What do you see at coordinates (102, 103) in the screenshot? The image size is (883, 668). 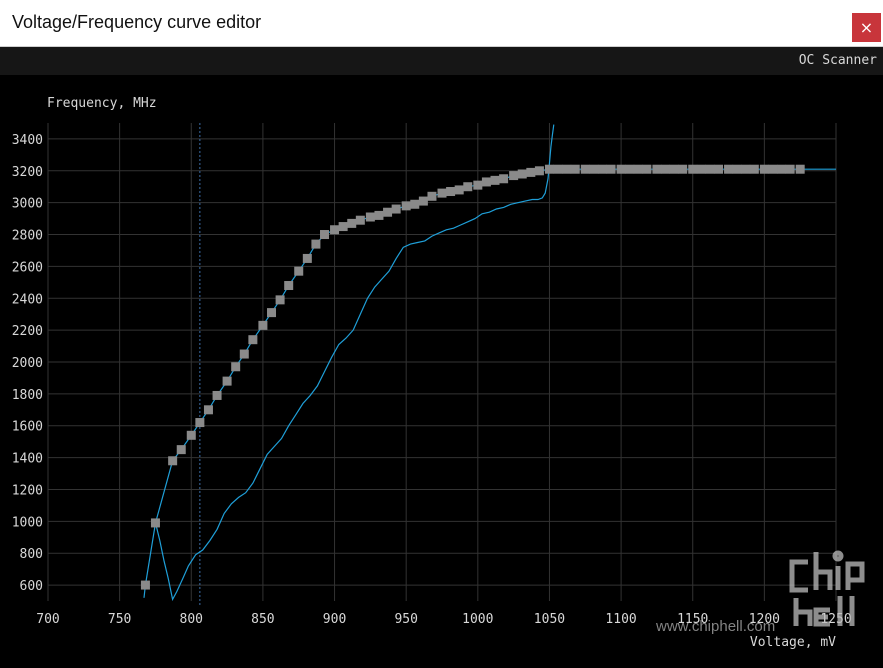 I see `y-axis-label: Frequency, MHz` at bounding box center [102, 103].